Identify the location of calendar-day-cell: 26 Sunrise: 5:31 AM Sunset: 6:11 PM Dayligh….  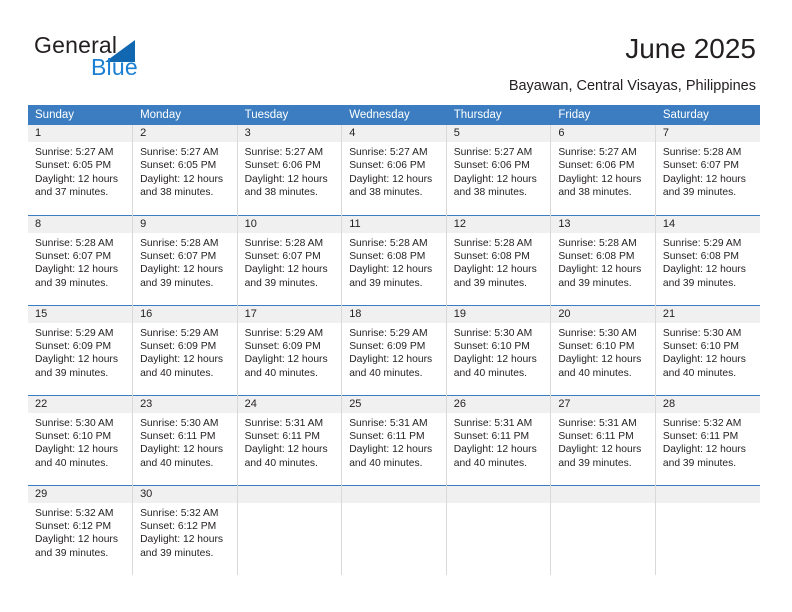
(499, 439).